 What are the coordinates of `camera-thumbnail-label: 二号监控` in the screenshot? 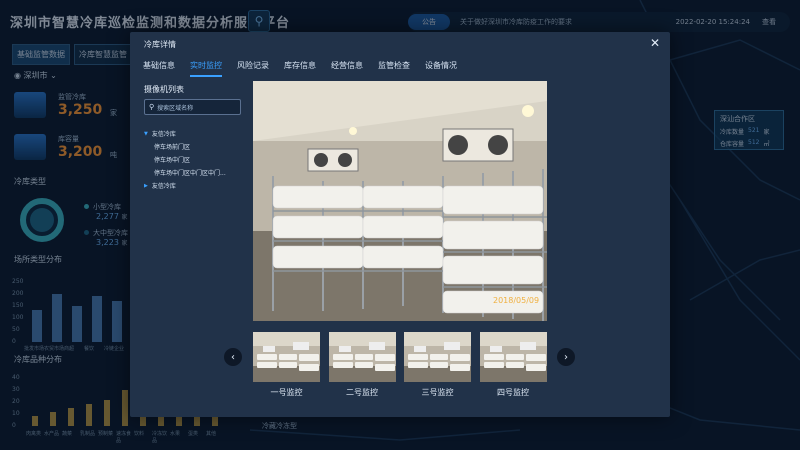 It's located at (362, 392).